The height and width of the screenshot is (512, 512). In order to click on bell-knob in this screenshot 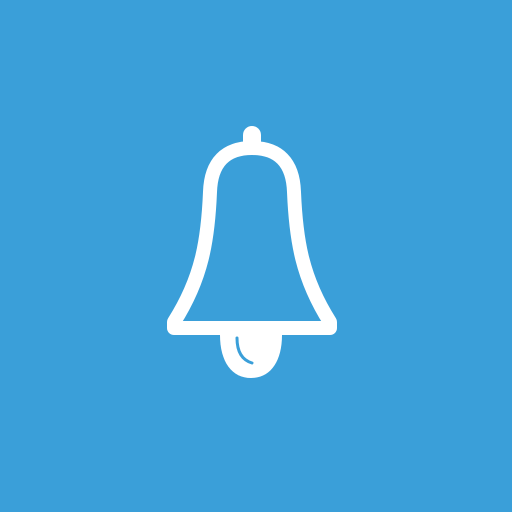, I will do `click(252, 139)`.